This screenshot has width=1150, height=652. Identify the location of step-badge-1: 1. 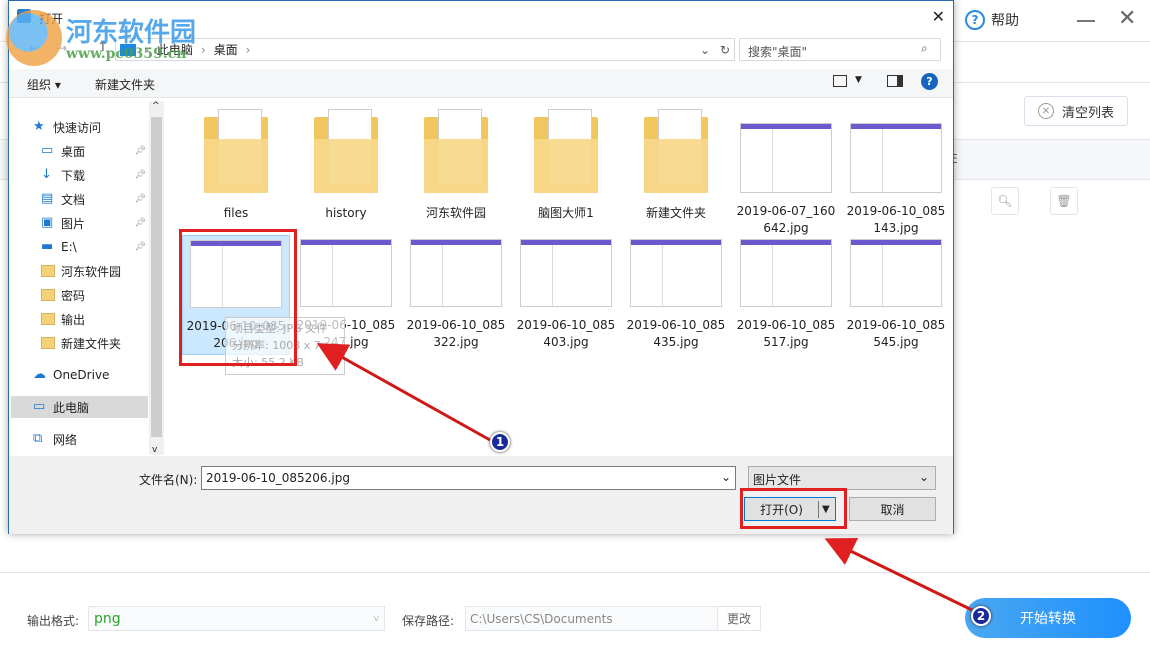
(500, 442).